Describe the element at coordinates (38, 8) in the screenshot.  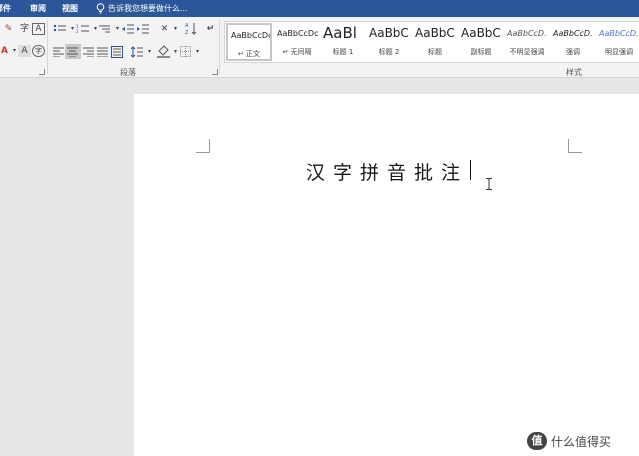
I see `tab-review: 审阅` at that location.